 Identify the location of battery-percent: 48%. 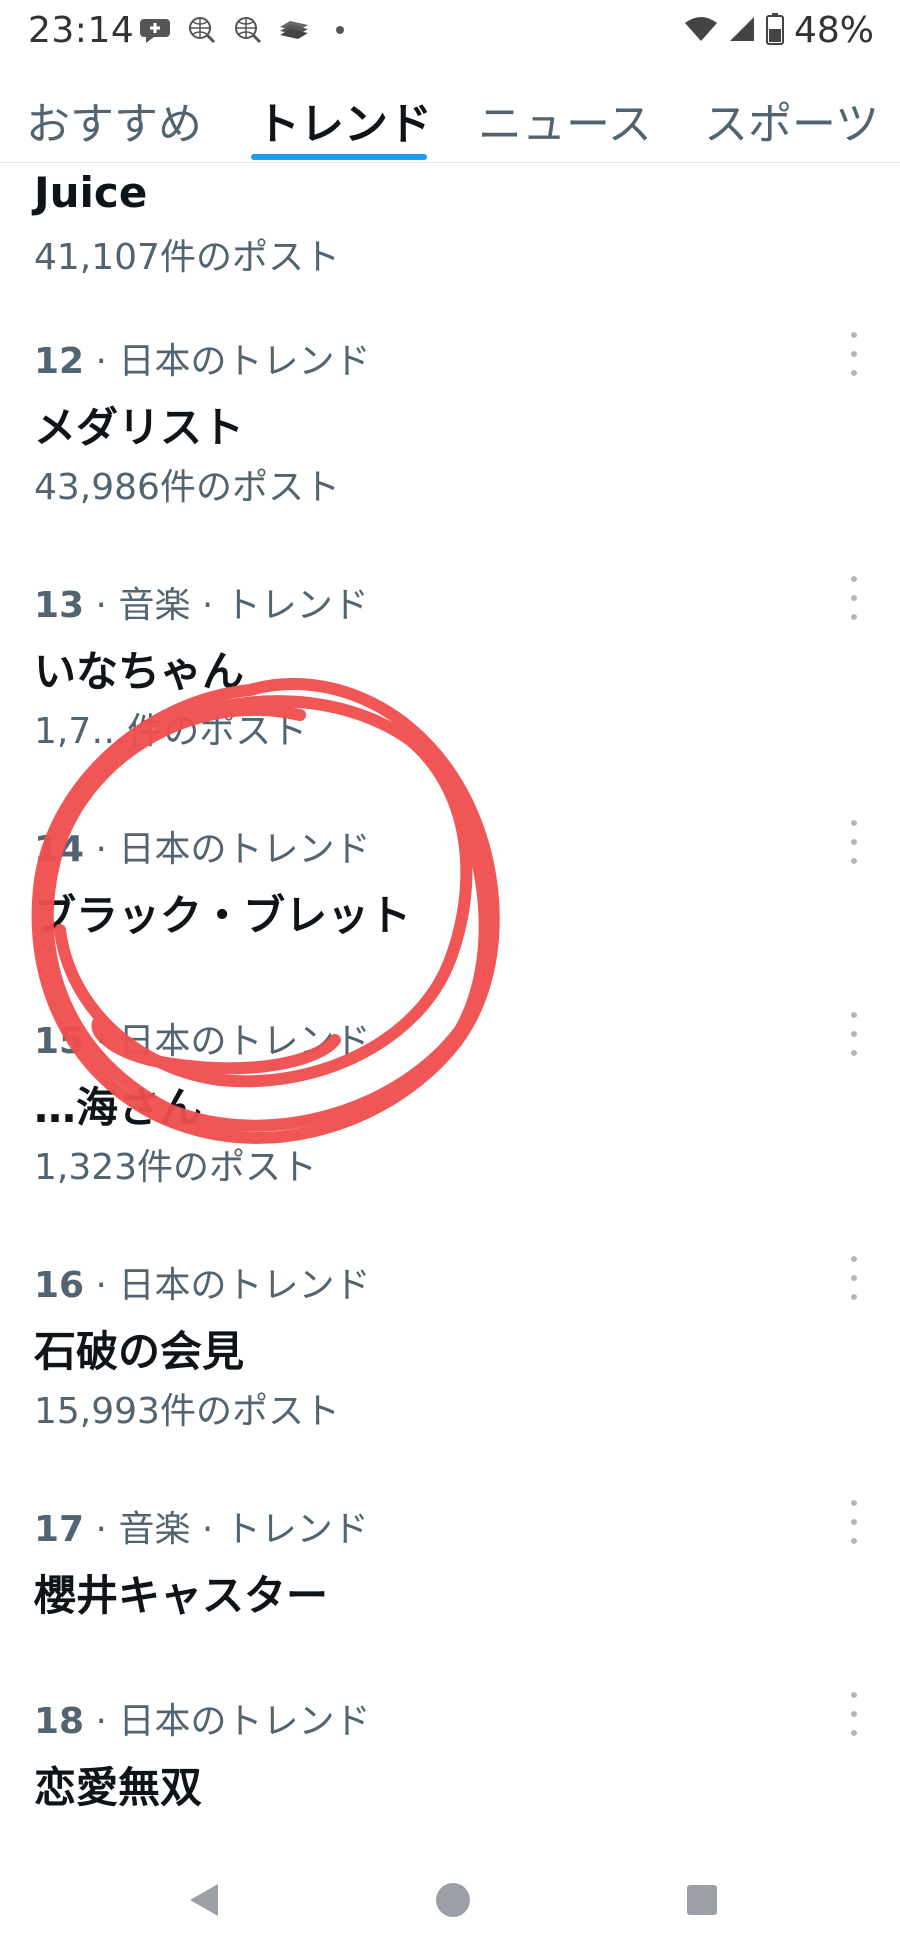
(833, 30).